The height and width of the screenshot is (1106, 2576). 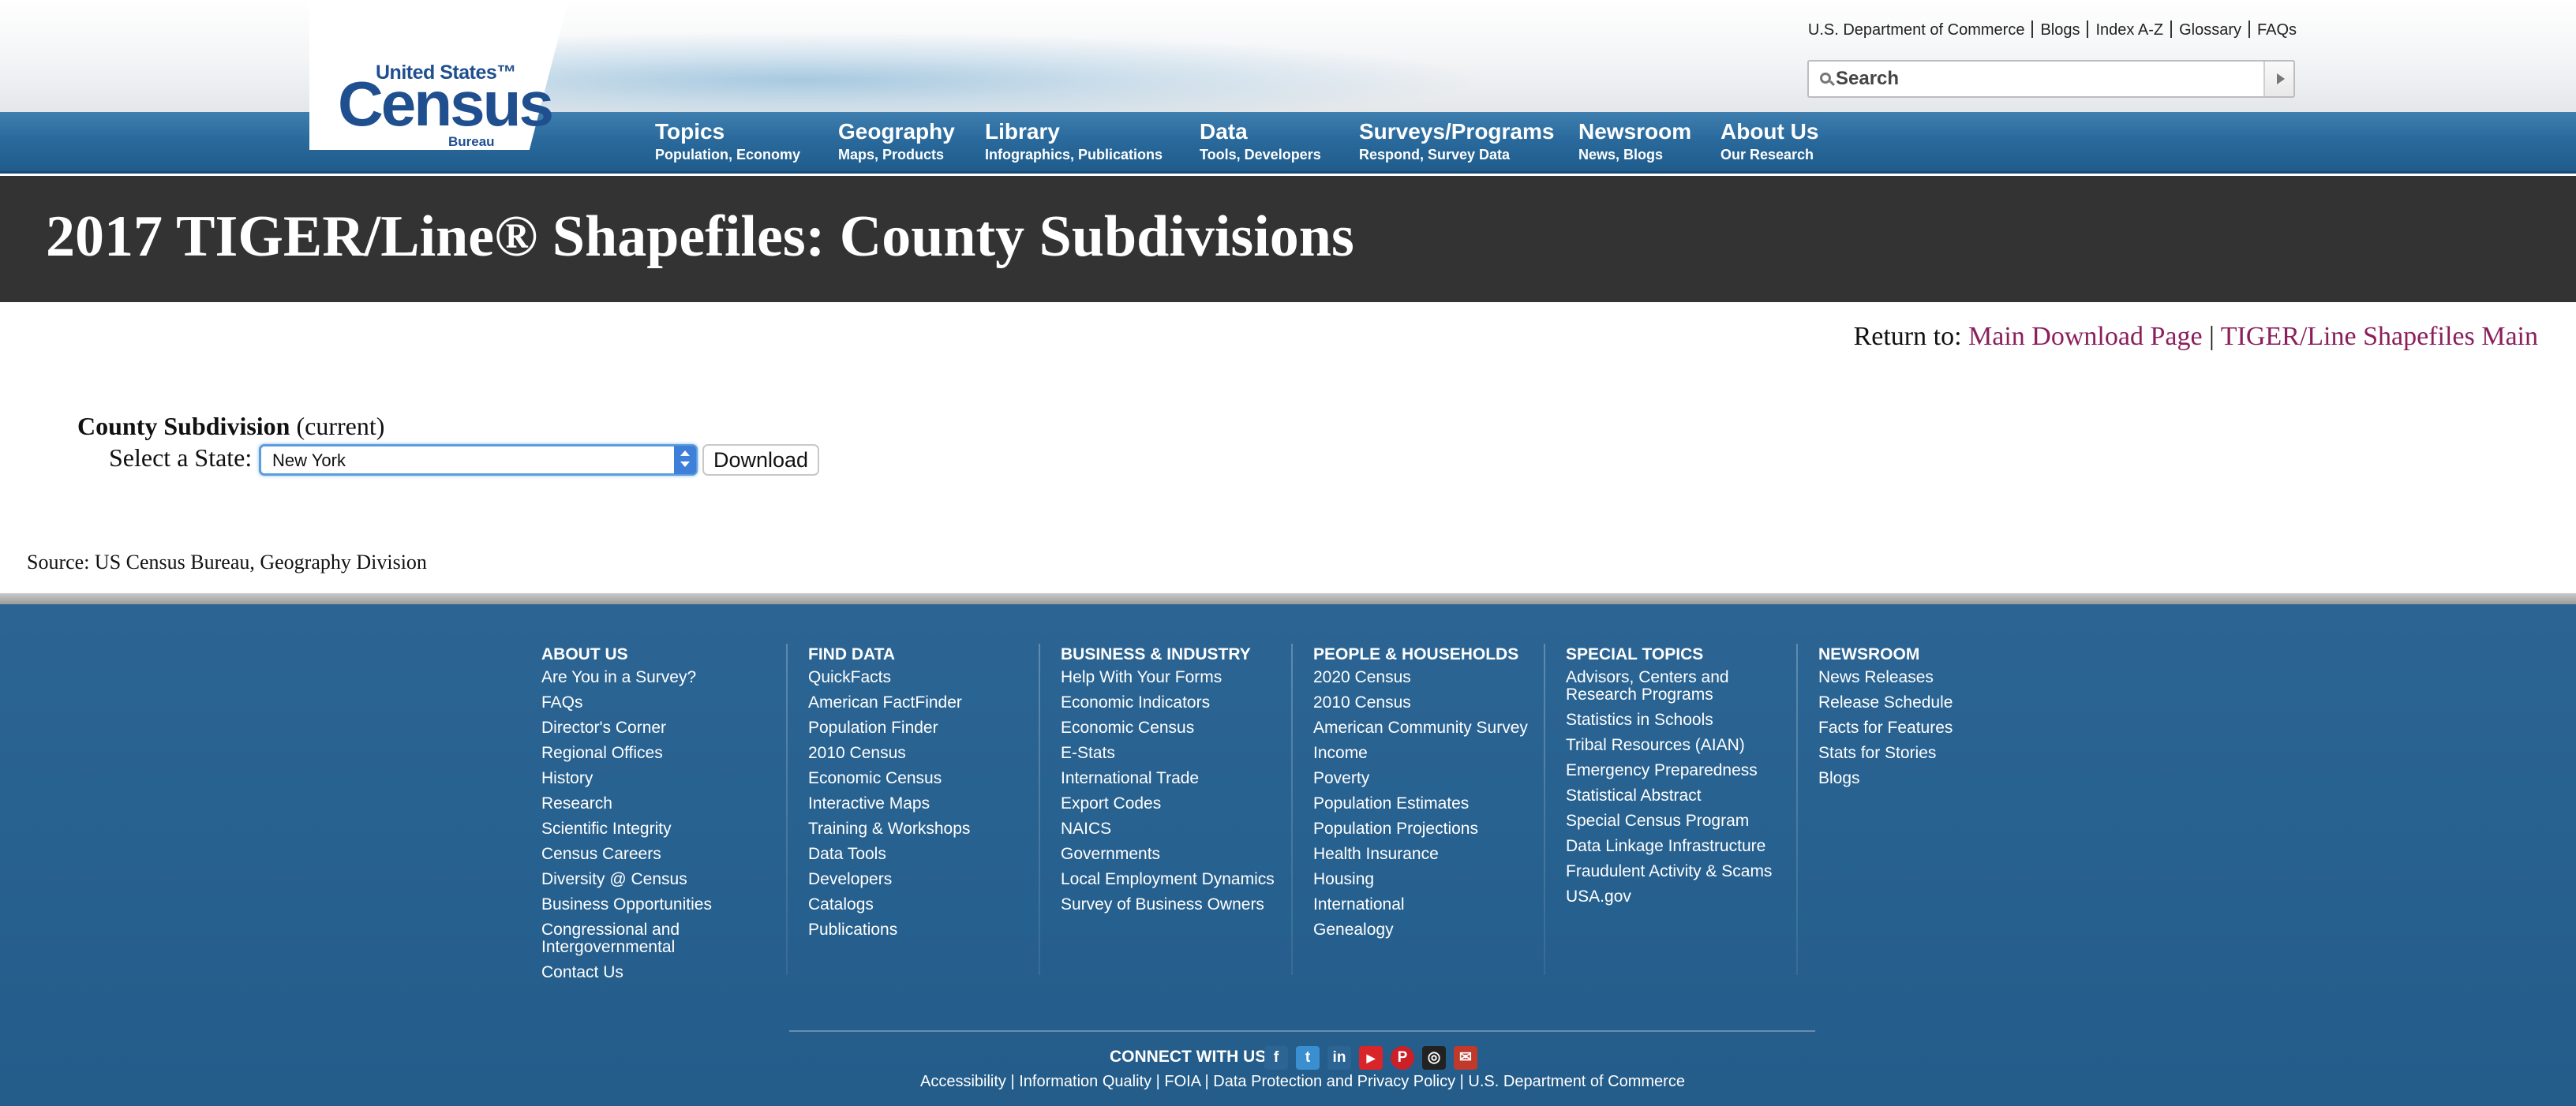 I want to click on utility-link-glossary: Glossary, so click(x=2210, y=30).